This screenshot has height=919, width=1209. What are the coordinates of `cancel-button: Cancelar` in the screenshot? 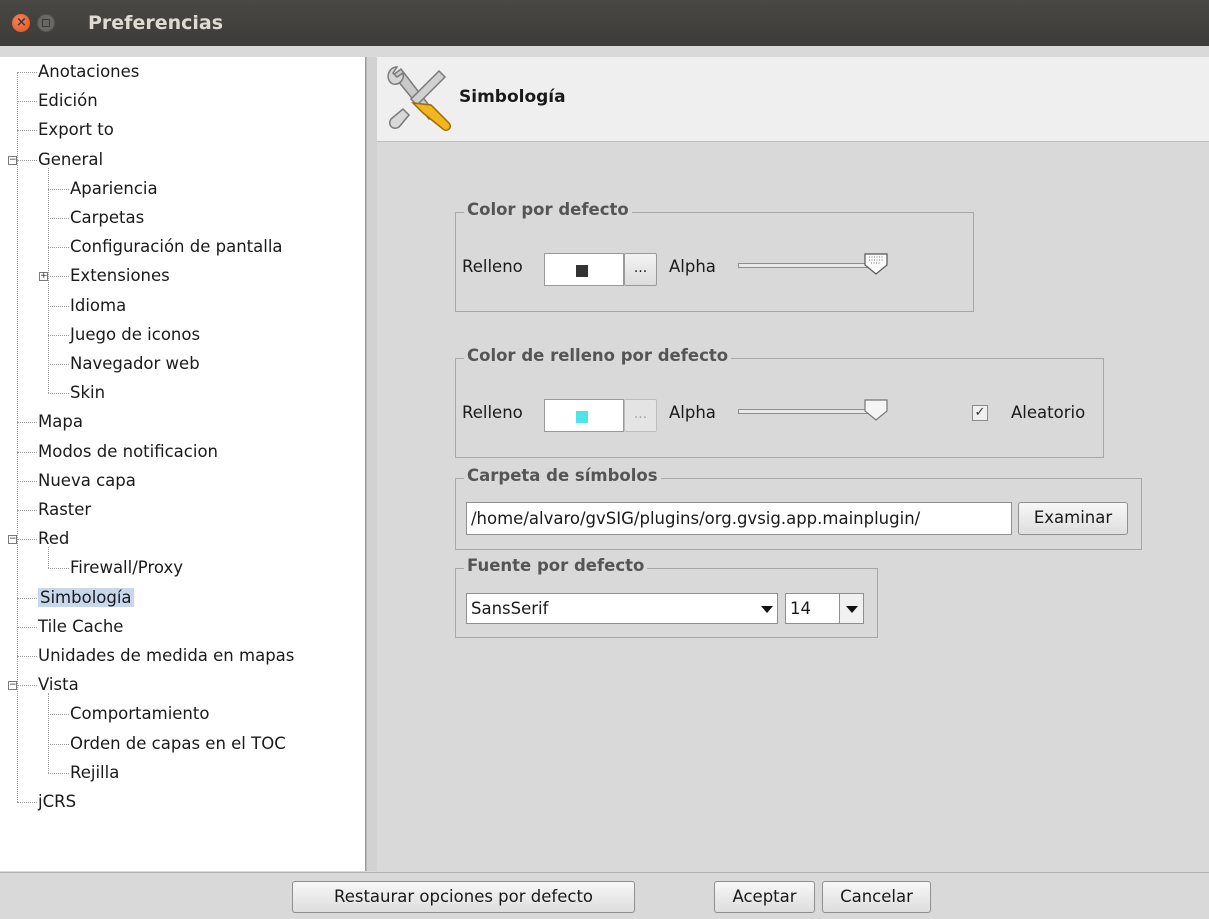 It's located at (876, 897).